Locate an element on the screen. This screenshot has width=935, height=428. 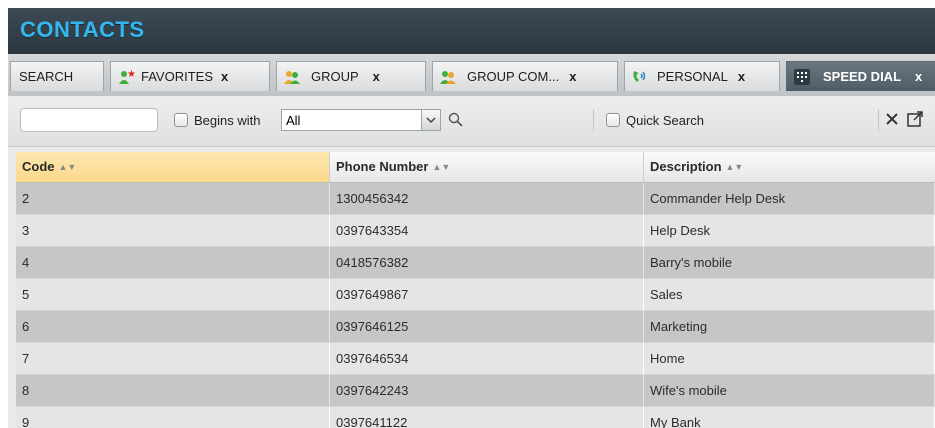
cell-phone-number: 0418576382 is located at coordinates (487, 262).